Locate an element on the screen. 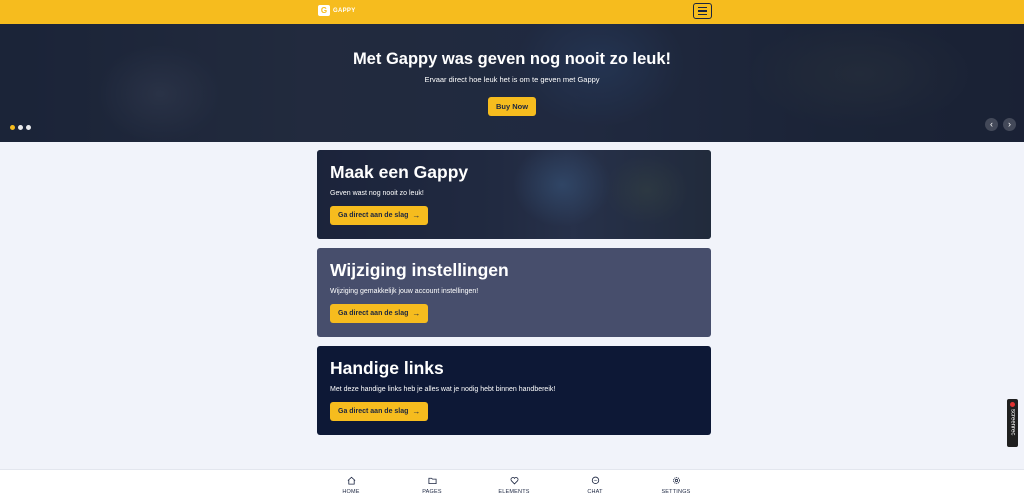 The image size is (1024, 499). gear-icon is located at coordinates (676, 480).